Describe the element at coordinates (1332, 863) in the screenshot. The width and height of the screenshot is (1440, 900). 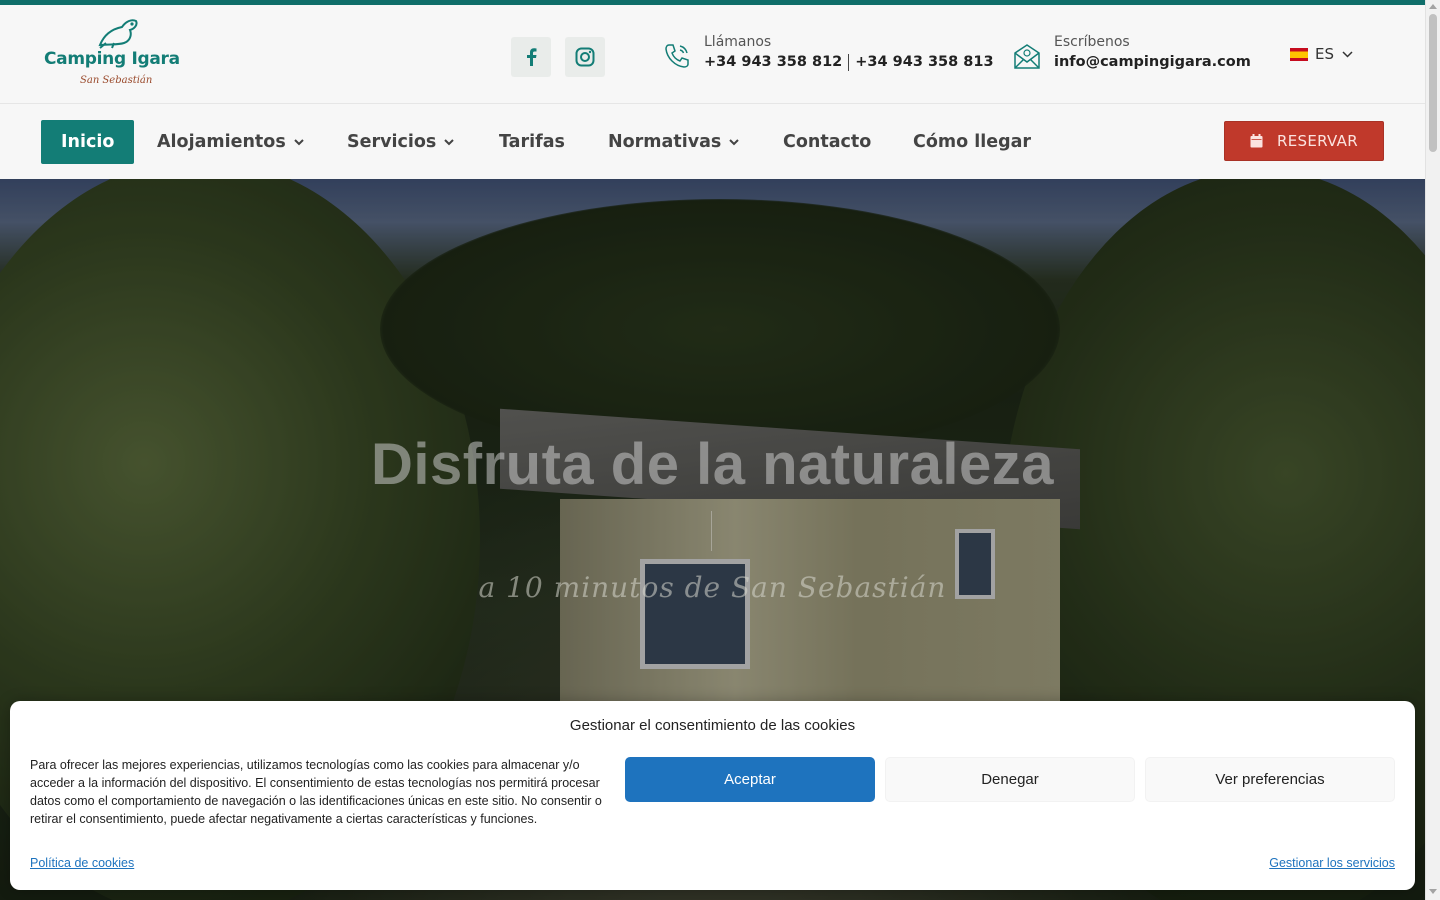
I see `manage-services-link: Gestionar los servicios` at that location.